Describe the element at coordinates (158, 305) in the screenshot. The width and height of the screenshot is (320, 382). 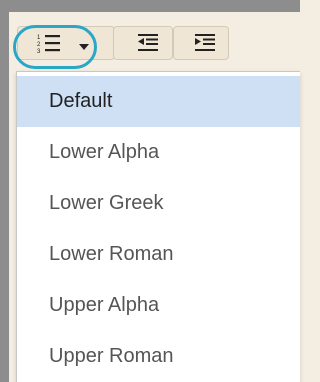
I see `menu-item-upper-alpha: Upper Alpha` at that location.